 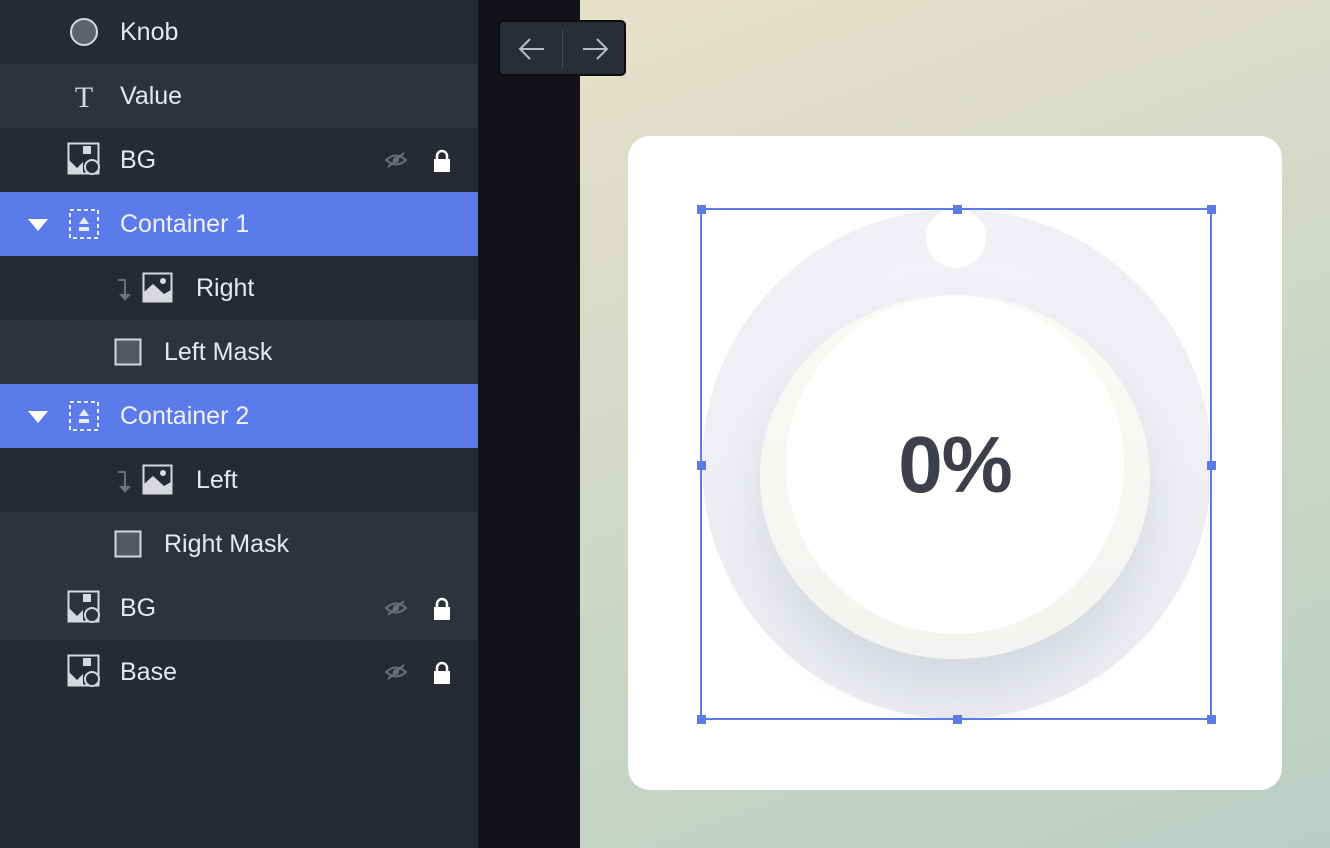 I want to click on layer-row-right: Right, so click(x=239, y=288).